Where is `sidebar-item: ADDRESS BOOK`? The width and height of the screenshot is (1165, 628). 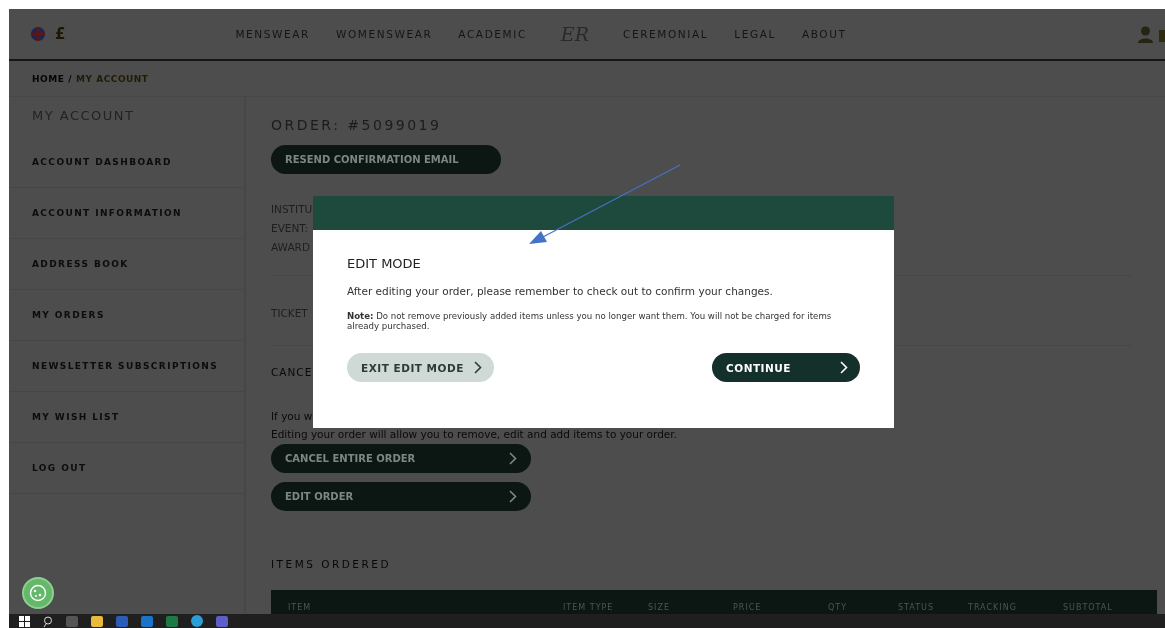 sidebar-item: ADDRESS BOOK is located at coordinates (126, 264).